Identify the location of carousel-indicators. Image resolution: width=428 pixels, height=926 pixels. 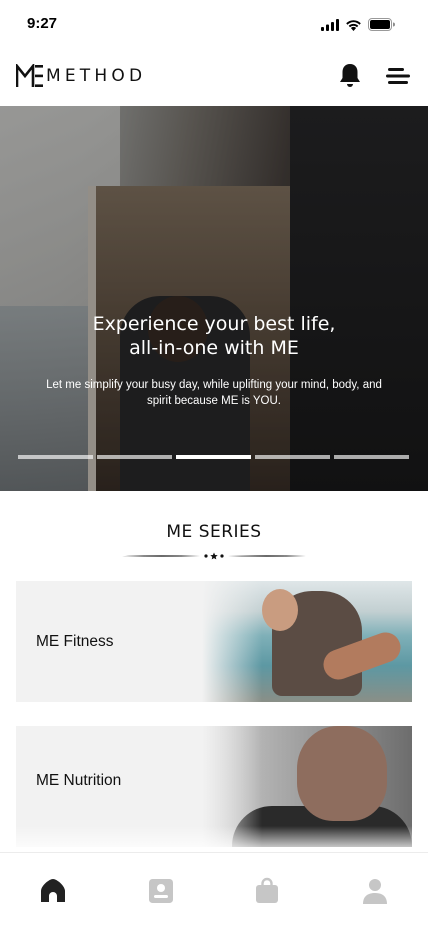
(213, 457).